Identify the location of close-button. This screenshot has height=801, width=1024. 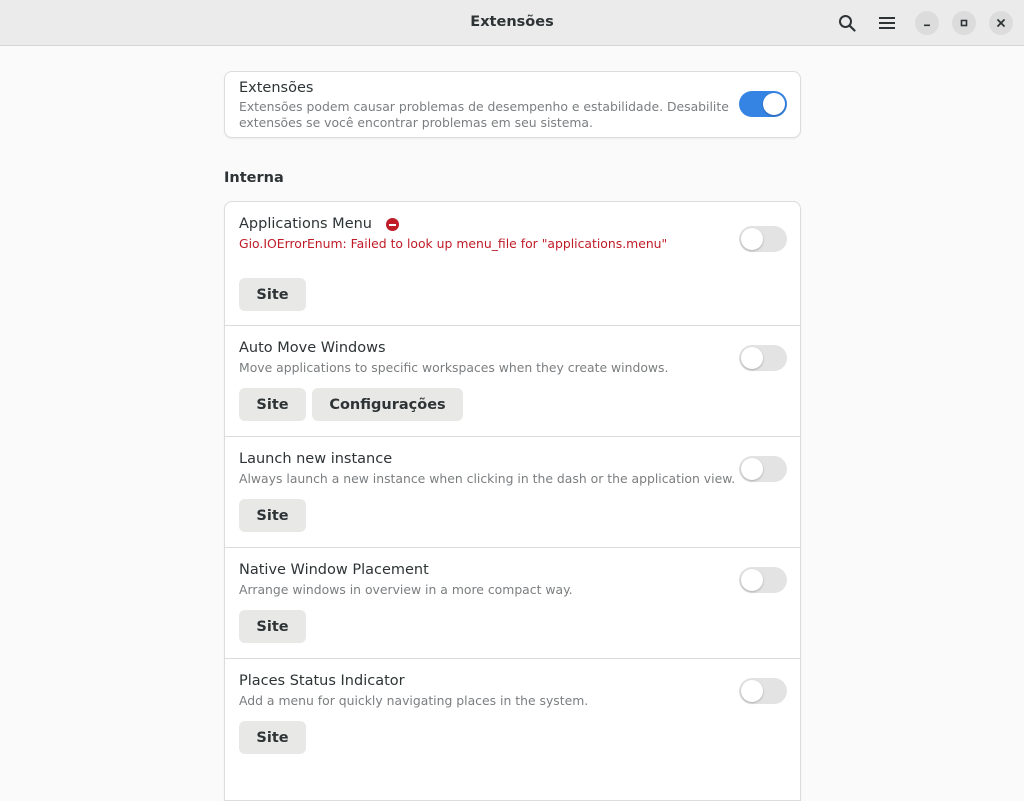
(1001, 23).